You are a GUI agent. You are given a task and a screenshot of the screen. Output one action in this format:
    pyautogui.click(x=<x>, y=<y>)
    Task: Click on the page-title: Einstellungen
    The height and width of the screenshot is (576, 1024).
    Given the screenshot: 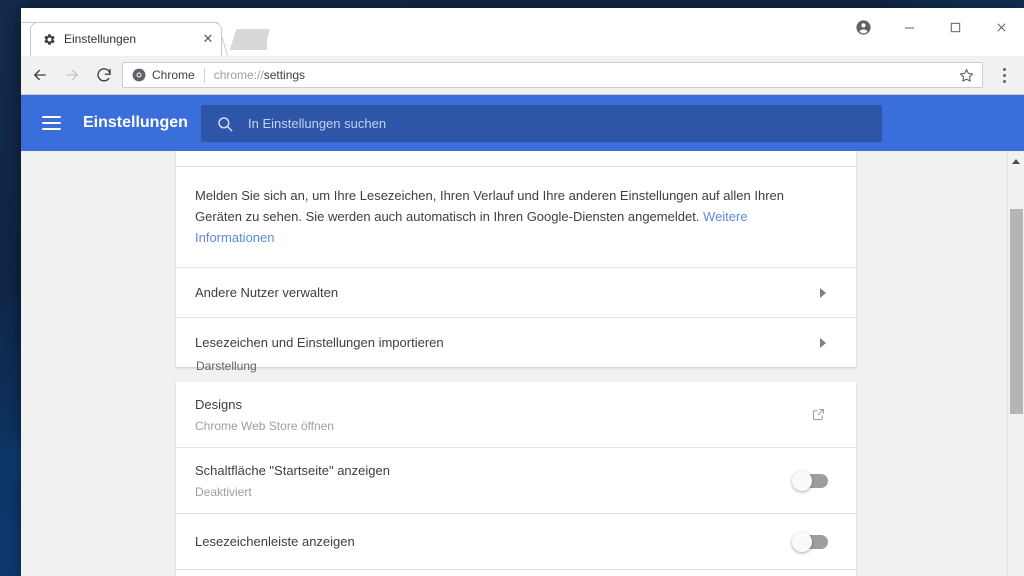 What is the action you would take?
    pyautogui.click(x=135, y=122)
    